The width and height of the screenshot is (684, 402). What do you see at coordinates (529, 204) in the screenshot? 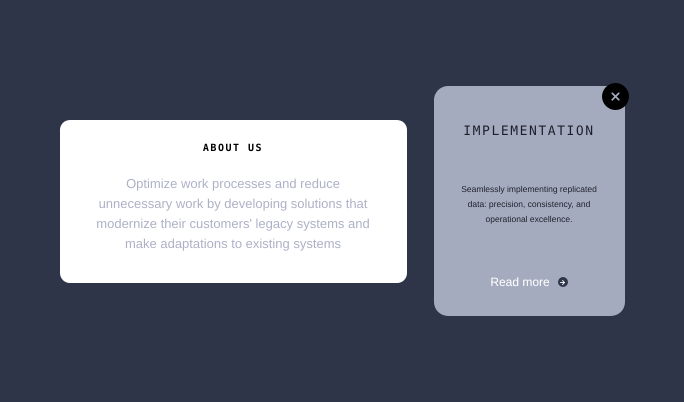
I see `description-text: Seamlessly implementing replicated data: precision, consistency, and operational excellence.` at bounding box center [529, 204].